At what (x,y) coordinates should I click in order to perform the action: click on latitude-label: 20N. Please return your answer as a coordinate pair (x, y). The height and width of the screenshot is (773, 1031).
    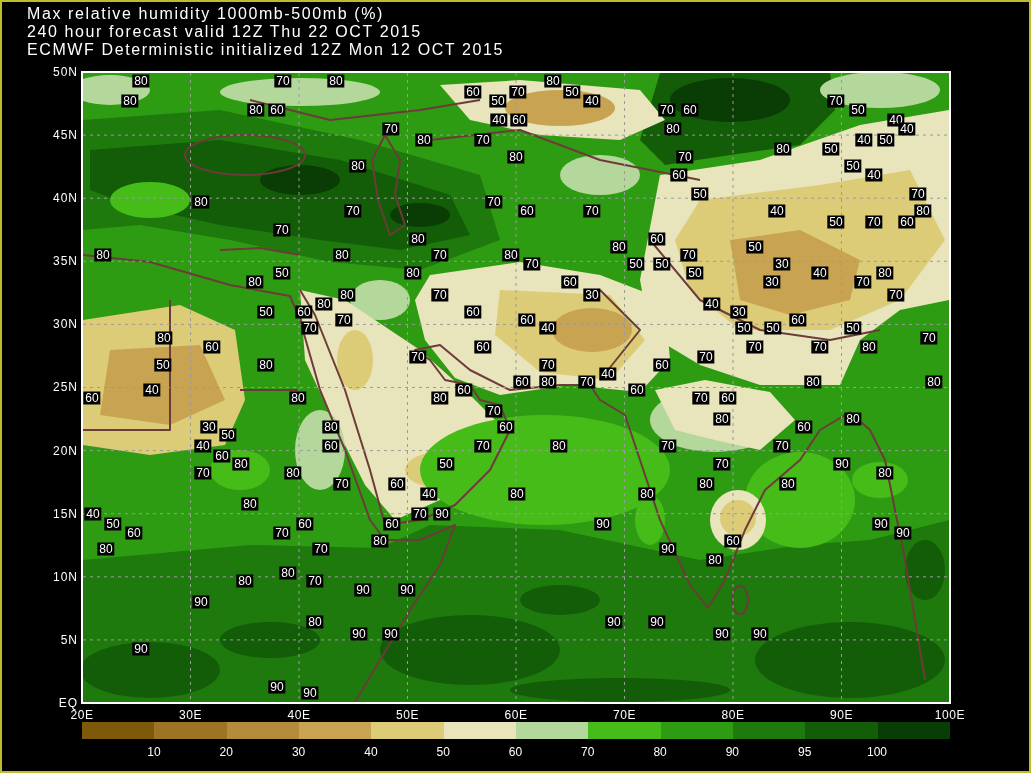
    Looking at the image, I should click on (65, 450).